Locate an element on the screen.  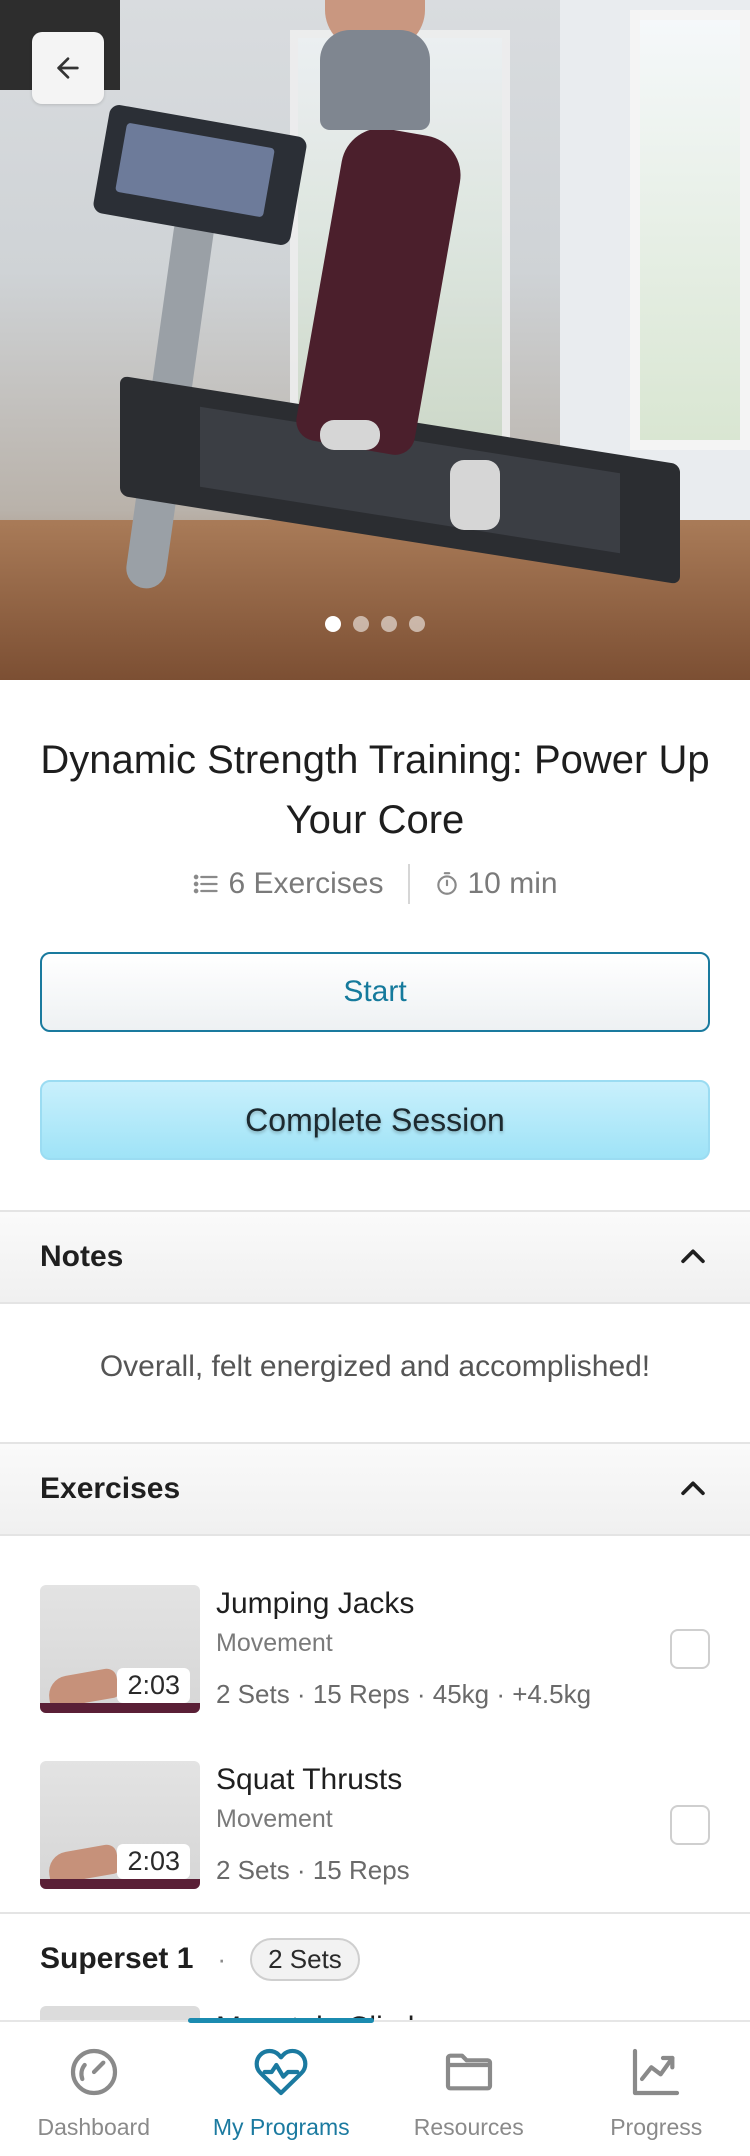
nav-item-dashboard: Dashboard is located at coordinates (94, 2089).